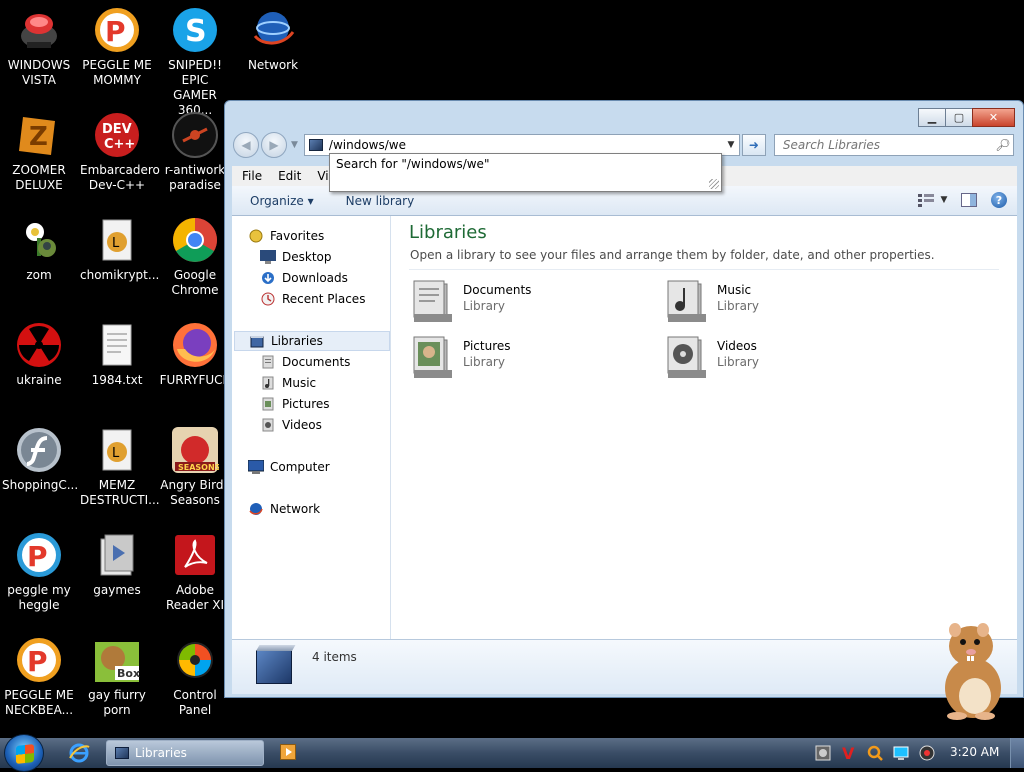 The height and width of the screenshot is (772, 1024). Describe the element at coordinates (334, 657) in the screenshot. I see `item-count: 4 items` at that location.